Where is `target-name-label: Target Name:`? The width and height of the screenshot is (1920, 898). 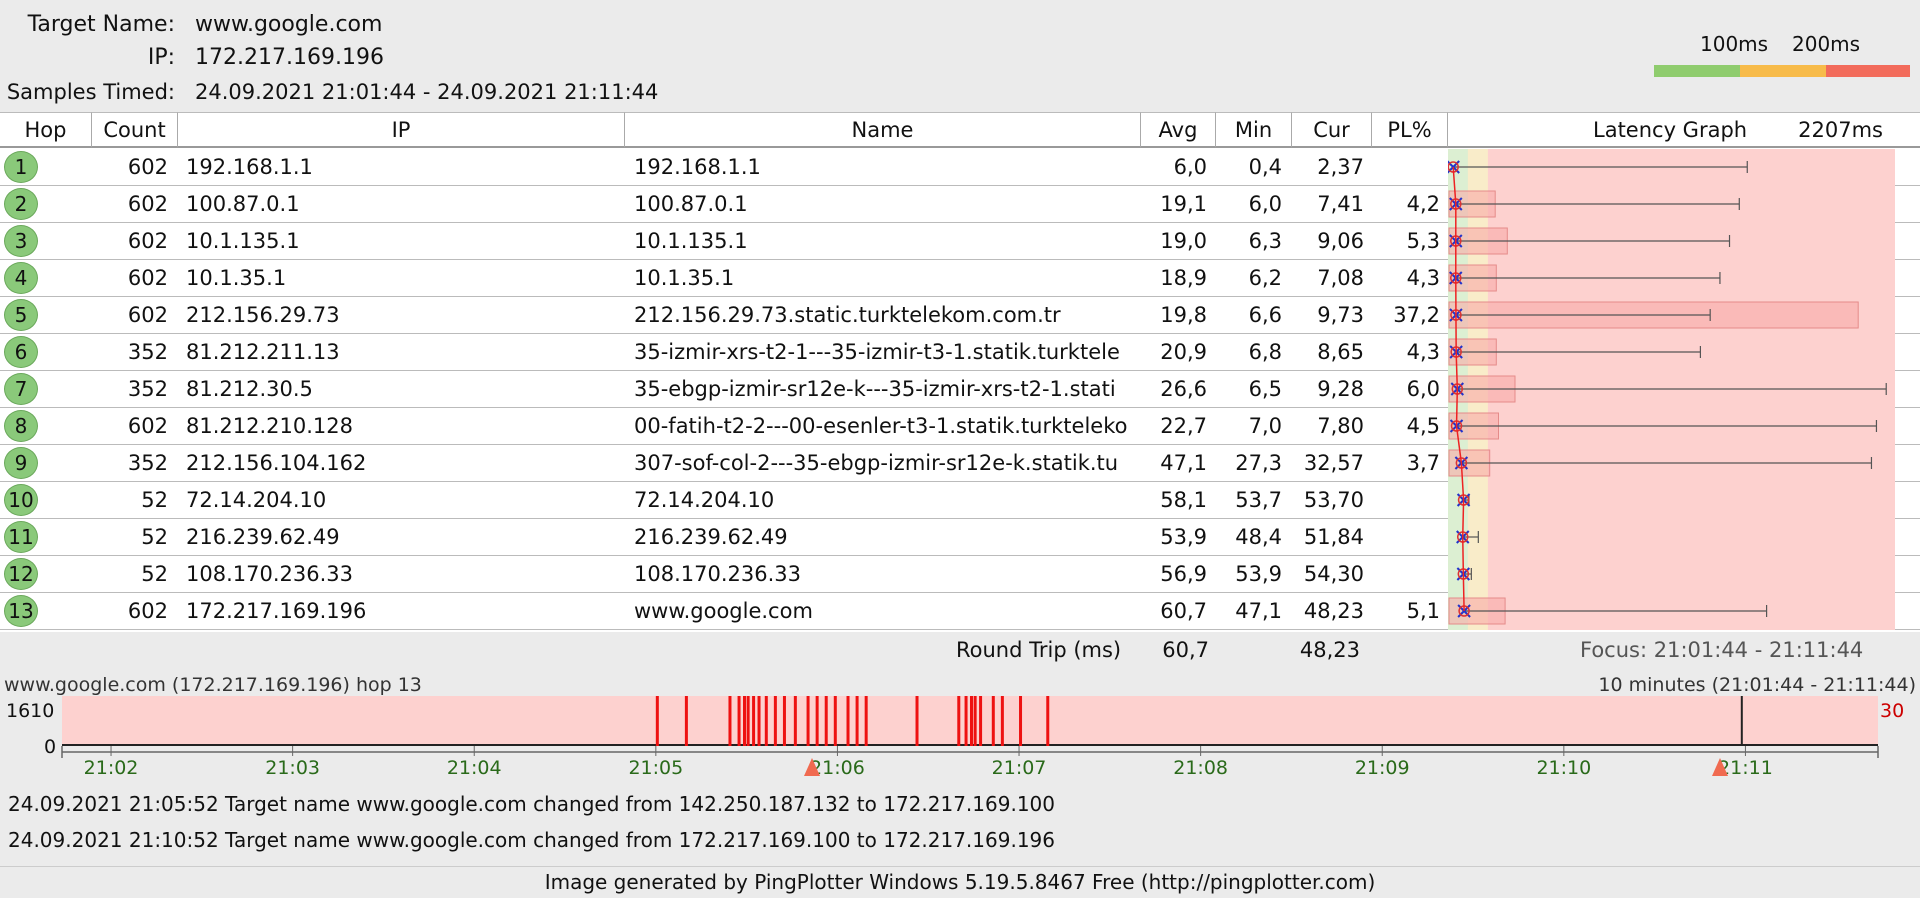
target-name-label: Target Name: is located at coordinates (101, 24).